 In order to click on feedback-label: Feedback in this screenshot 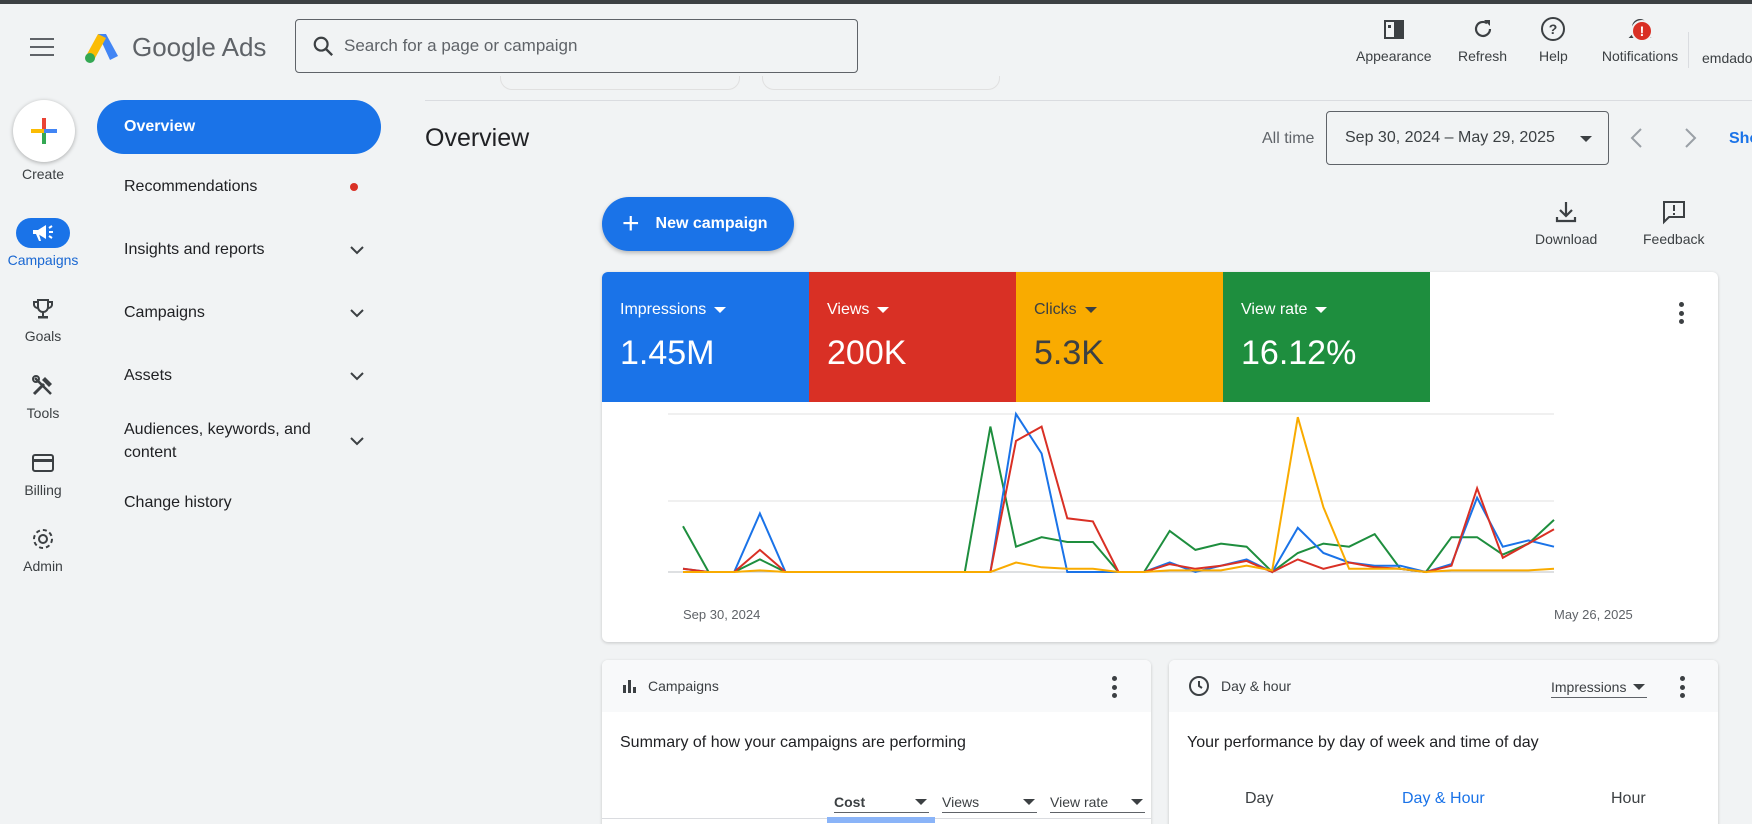, I will do `click(1674, 239)`.